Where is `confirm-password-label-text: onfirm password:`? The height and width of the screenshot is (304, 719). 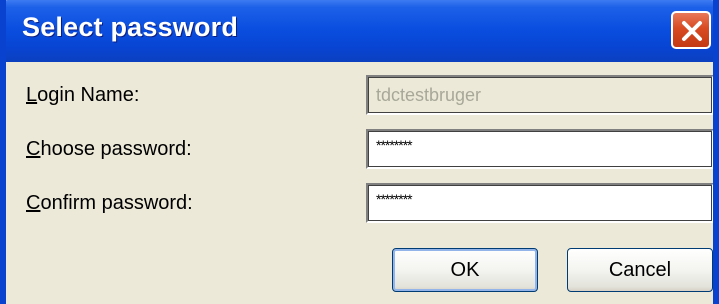
confirm-password-label-text: onfirm password: is located at coordinates (116, 203).